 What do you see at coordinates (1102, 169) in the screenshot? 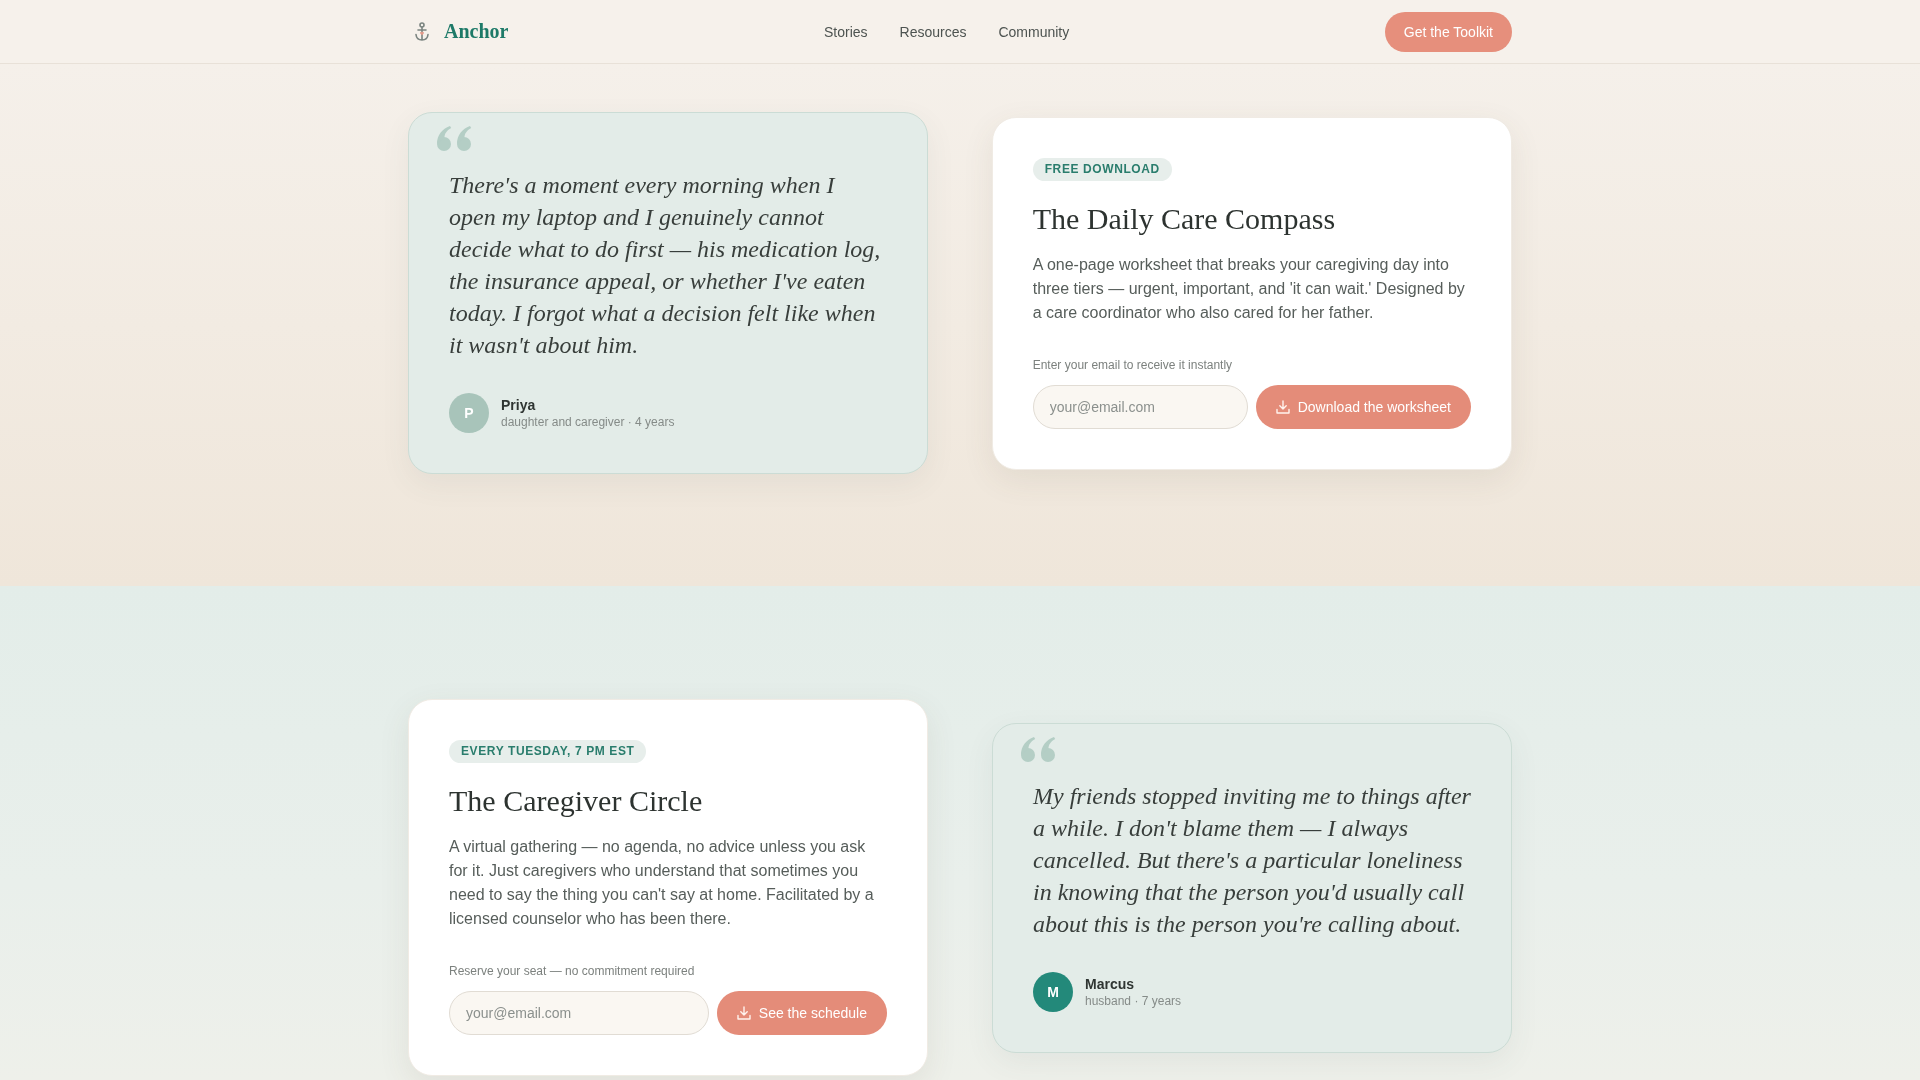
I see `tag-label: FREE DOWNLOAD` at bounding box center [1102, 169].